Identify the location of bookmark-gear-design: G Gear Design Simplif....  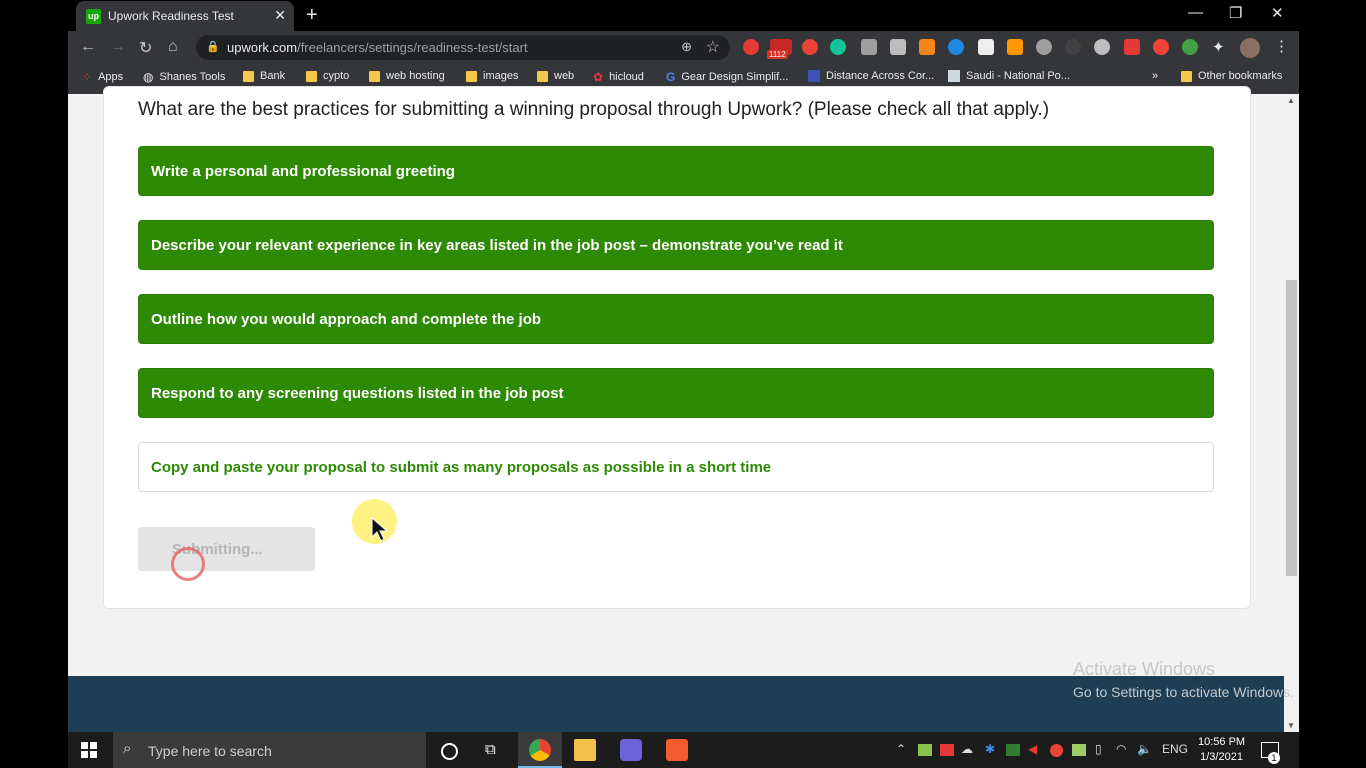
(727, 77).